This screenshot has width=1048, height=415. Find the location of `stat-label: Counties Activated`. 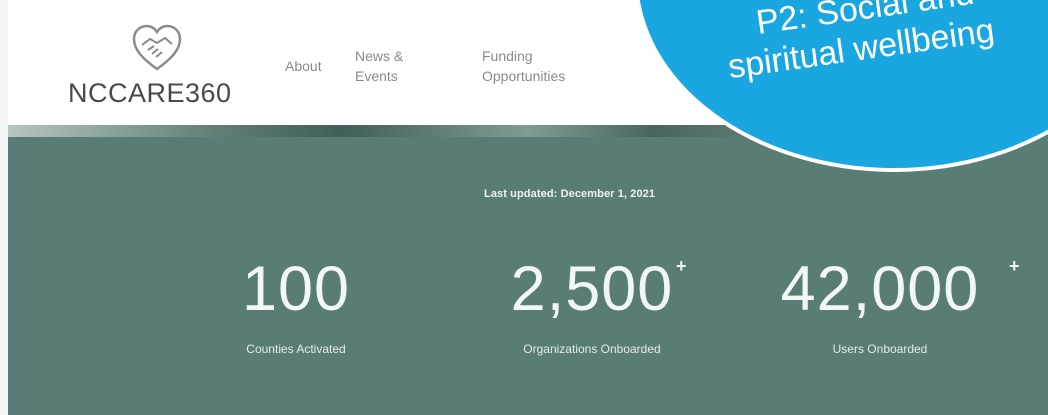

stat-label: Counties Activated is located at coordinates (296, 349).